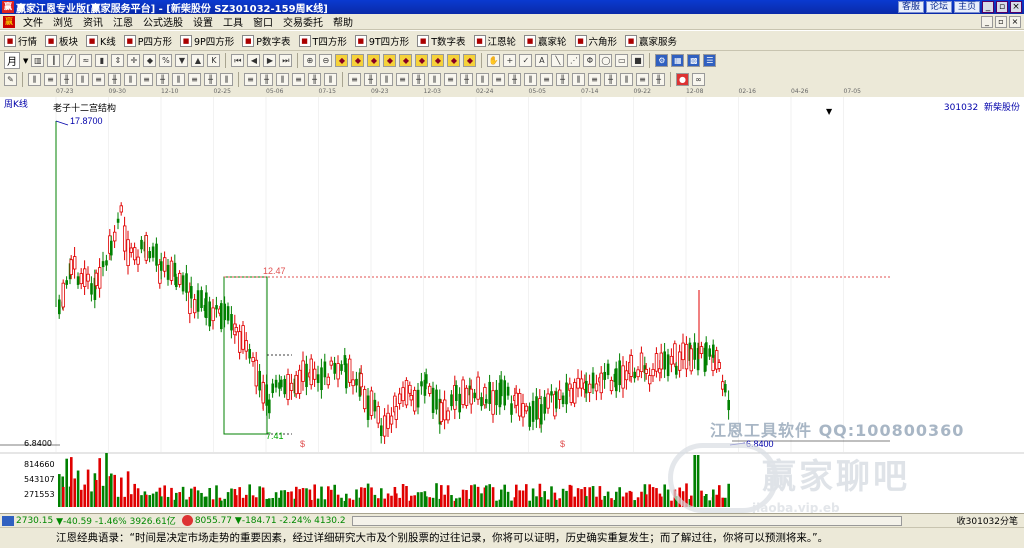 This screenshot has height=548, width=1024. What do you see at coordinates (182, 60) in the screenshot?
I see `bear-icon: ▼` at bounding box center [182, 60].